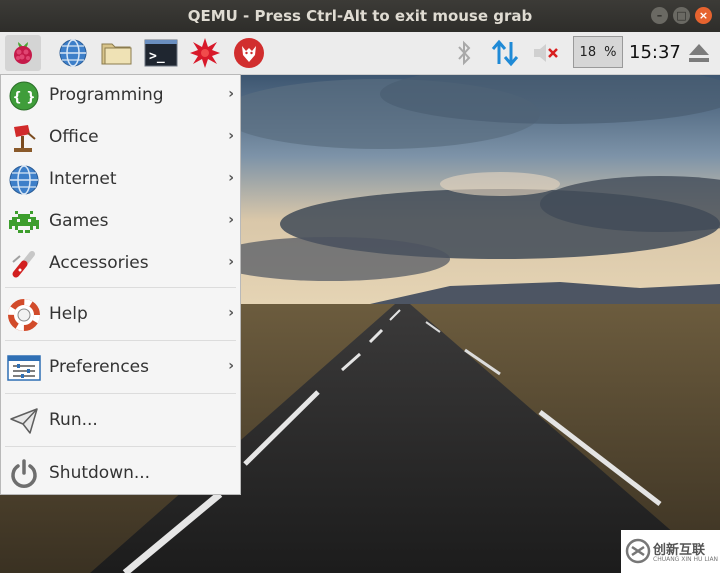  What do you see at coordinates (106, 95) in the screenshot?
I see `menu-item-label: Programming` at bounding box center [106, 95].